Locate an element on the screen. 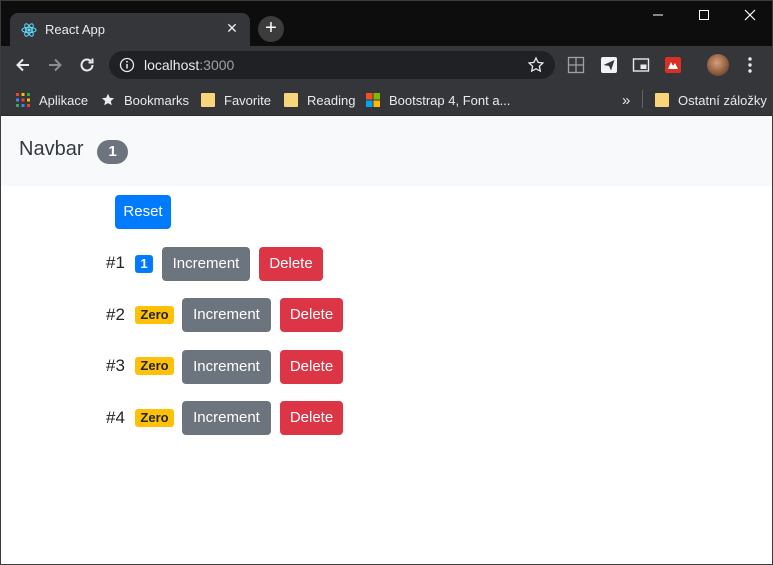  bookmark-label: Aplikace is located at coordinates (64, 100).